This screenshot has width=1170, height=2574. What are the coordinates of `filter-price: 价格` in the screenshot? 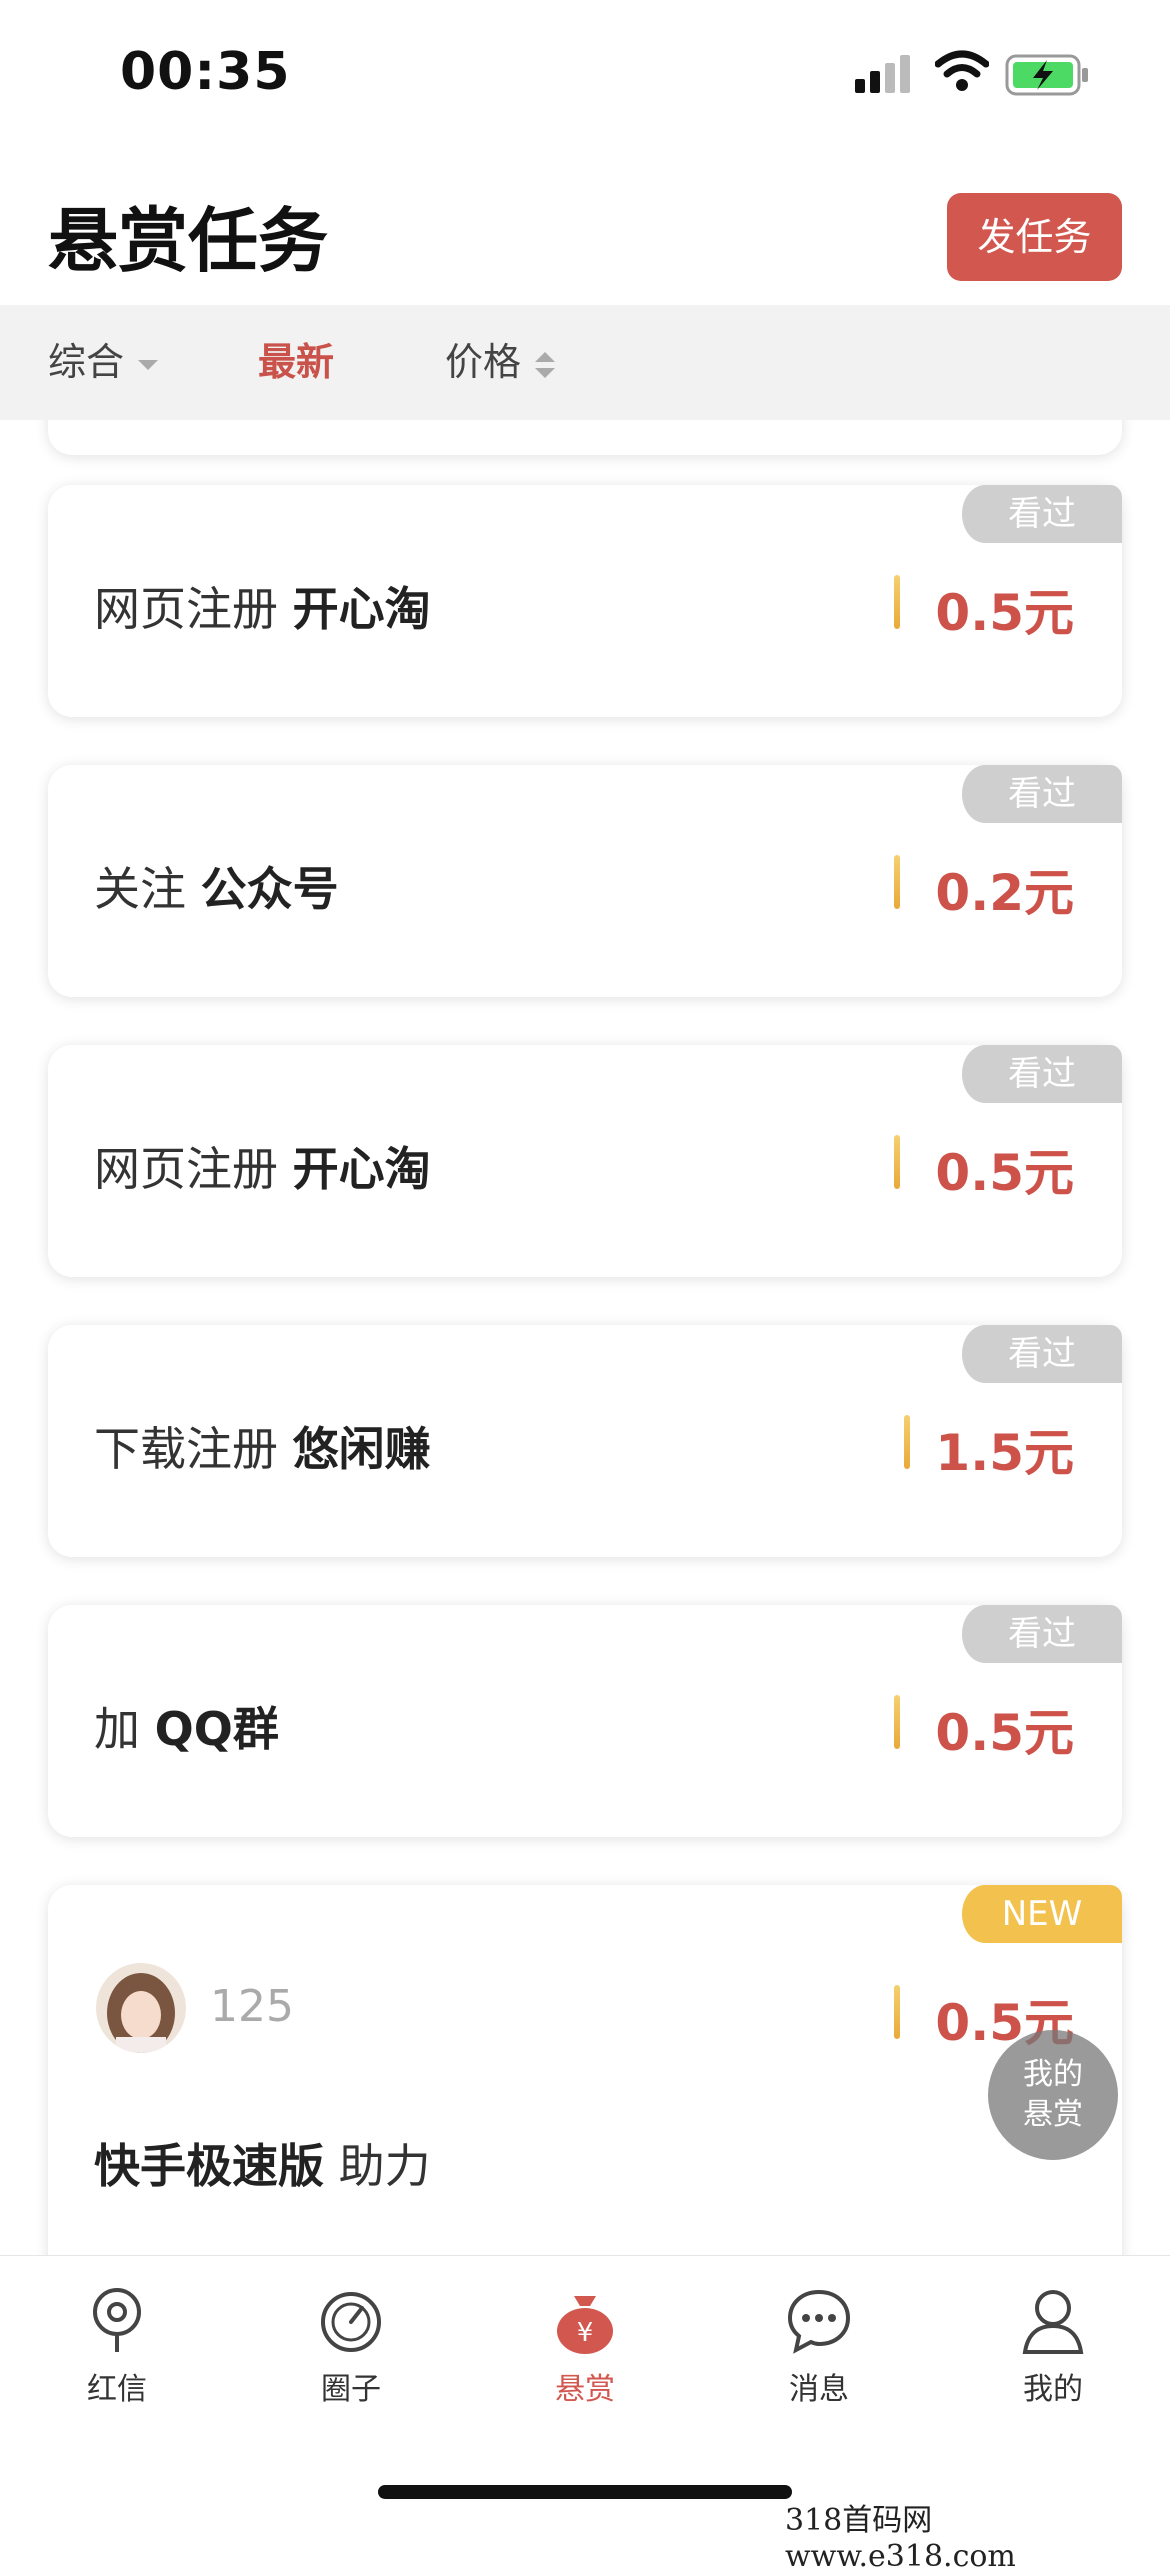 It's located at (500, 362).